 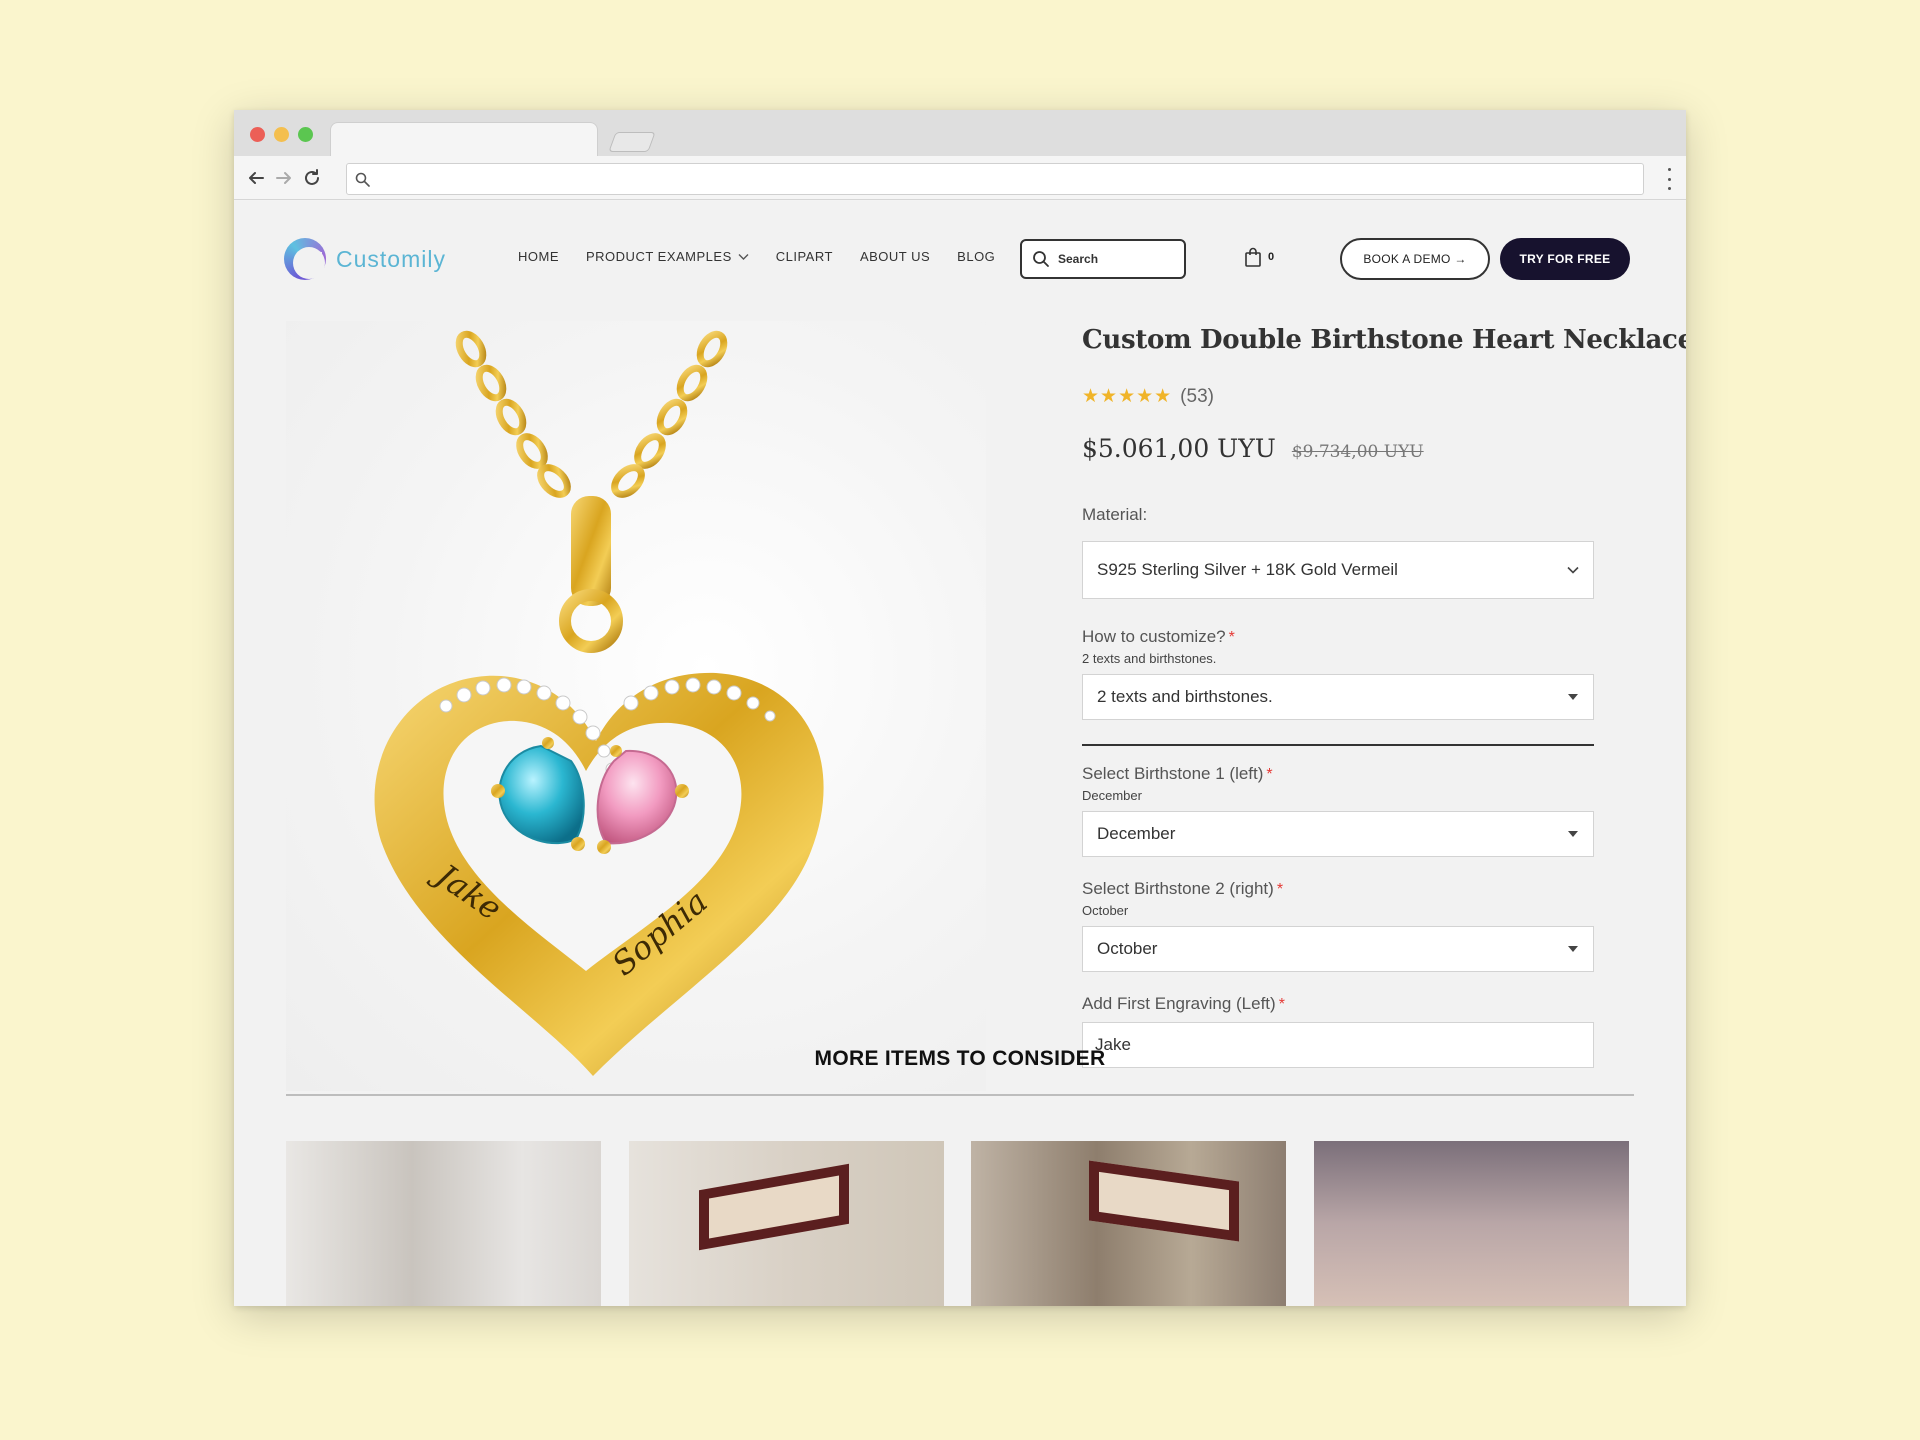 What do you see at coordinates (995, 179) in the screenshot?
I see `address-bar` at bounding box center [995, 179].